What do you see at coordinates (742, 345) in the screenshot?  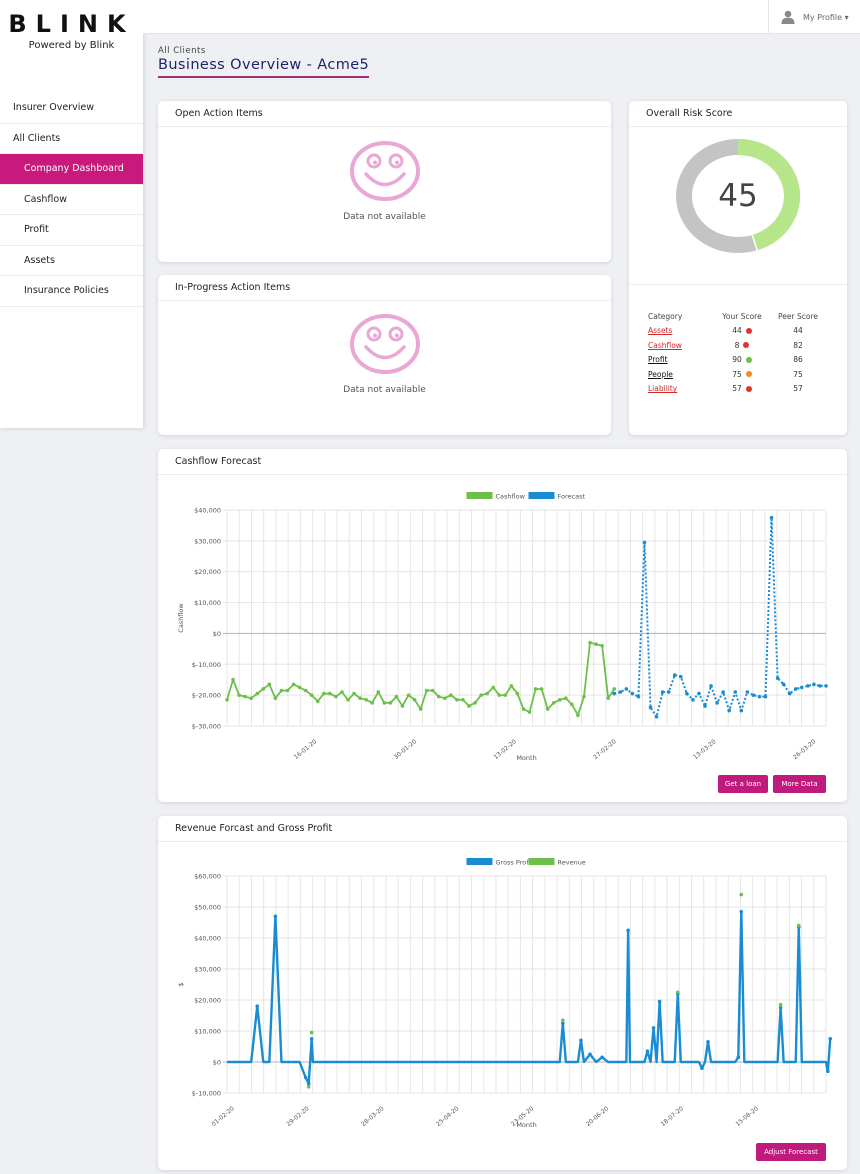 I see `your-score-cell: 8` at bounding box center [742, 345].